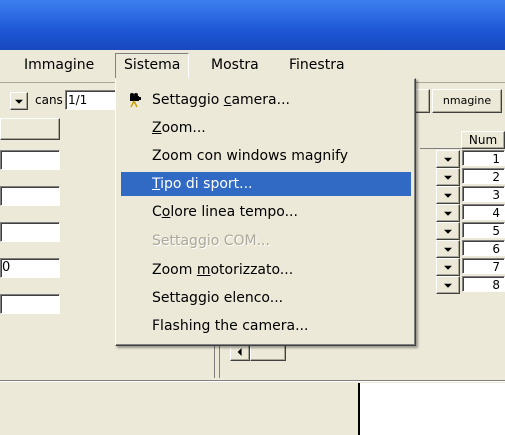 Image resolution: width=505 pixels, height=435 pixels. Describe the element at coordinates (483, 266) in the screenshot. I see `row-number: 7` at that location.